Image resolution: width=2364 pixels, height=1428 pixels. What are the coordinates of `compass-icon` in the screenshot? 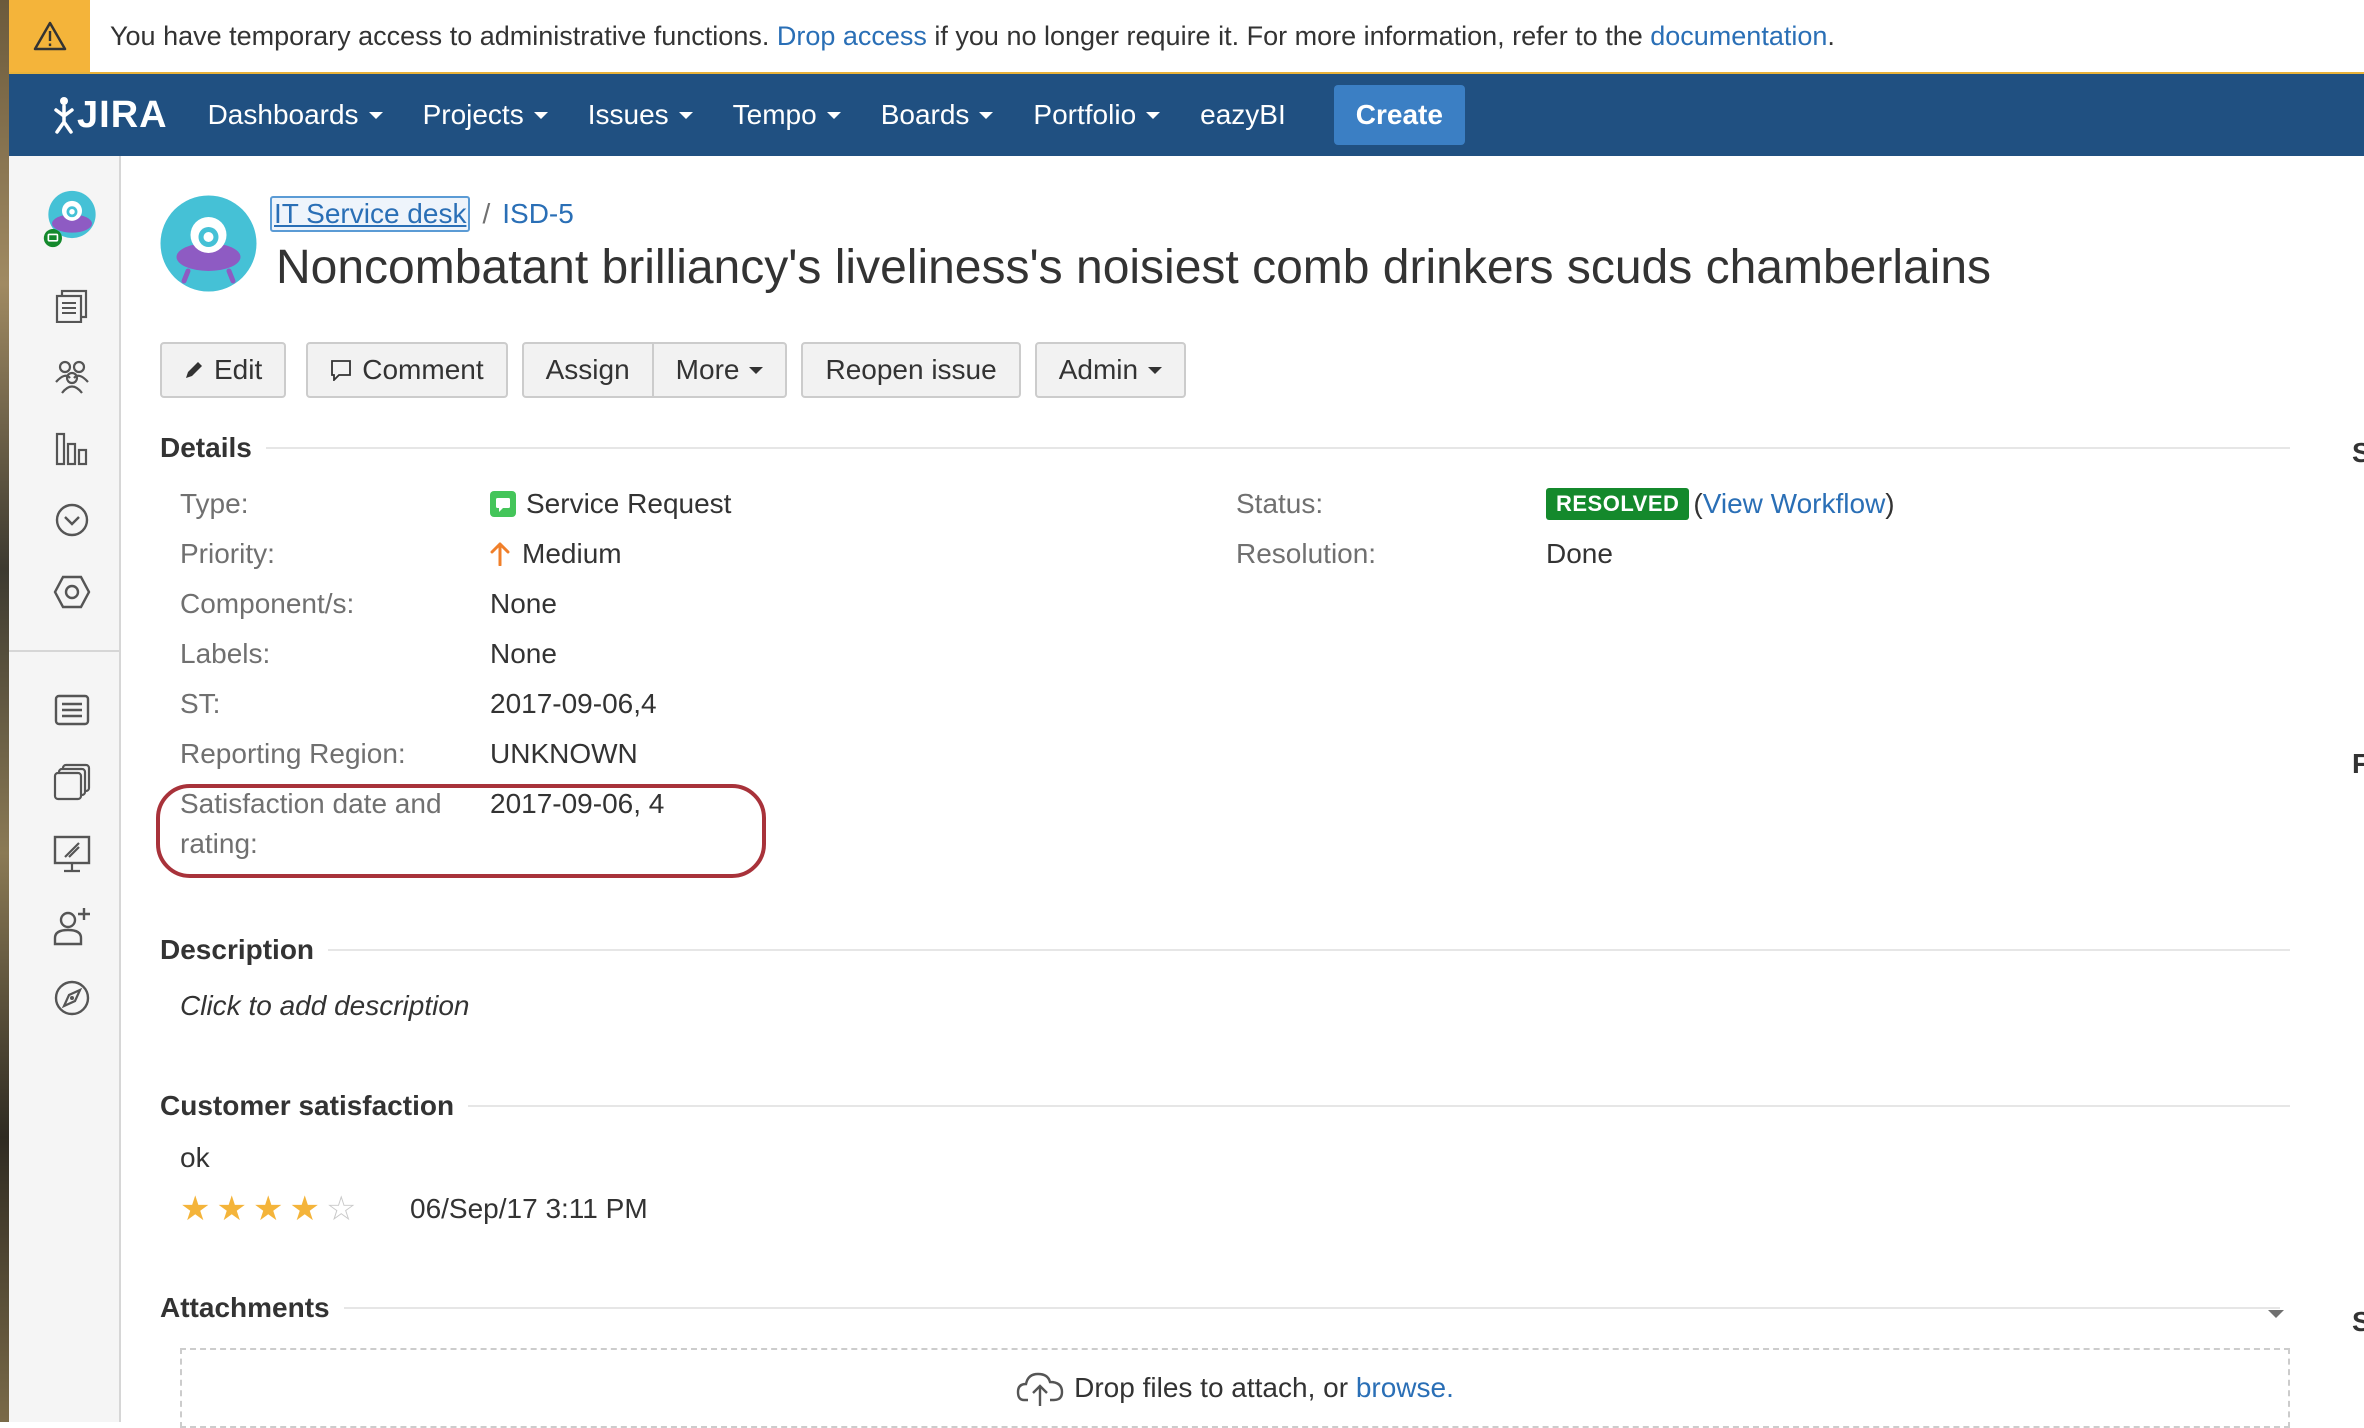 It's located at (72, 998).